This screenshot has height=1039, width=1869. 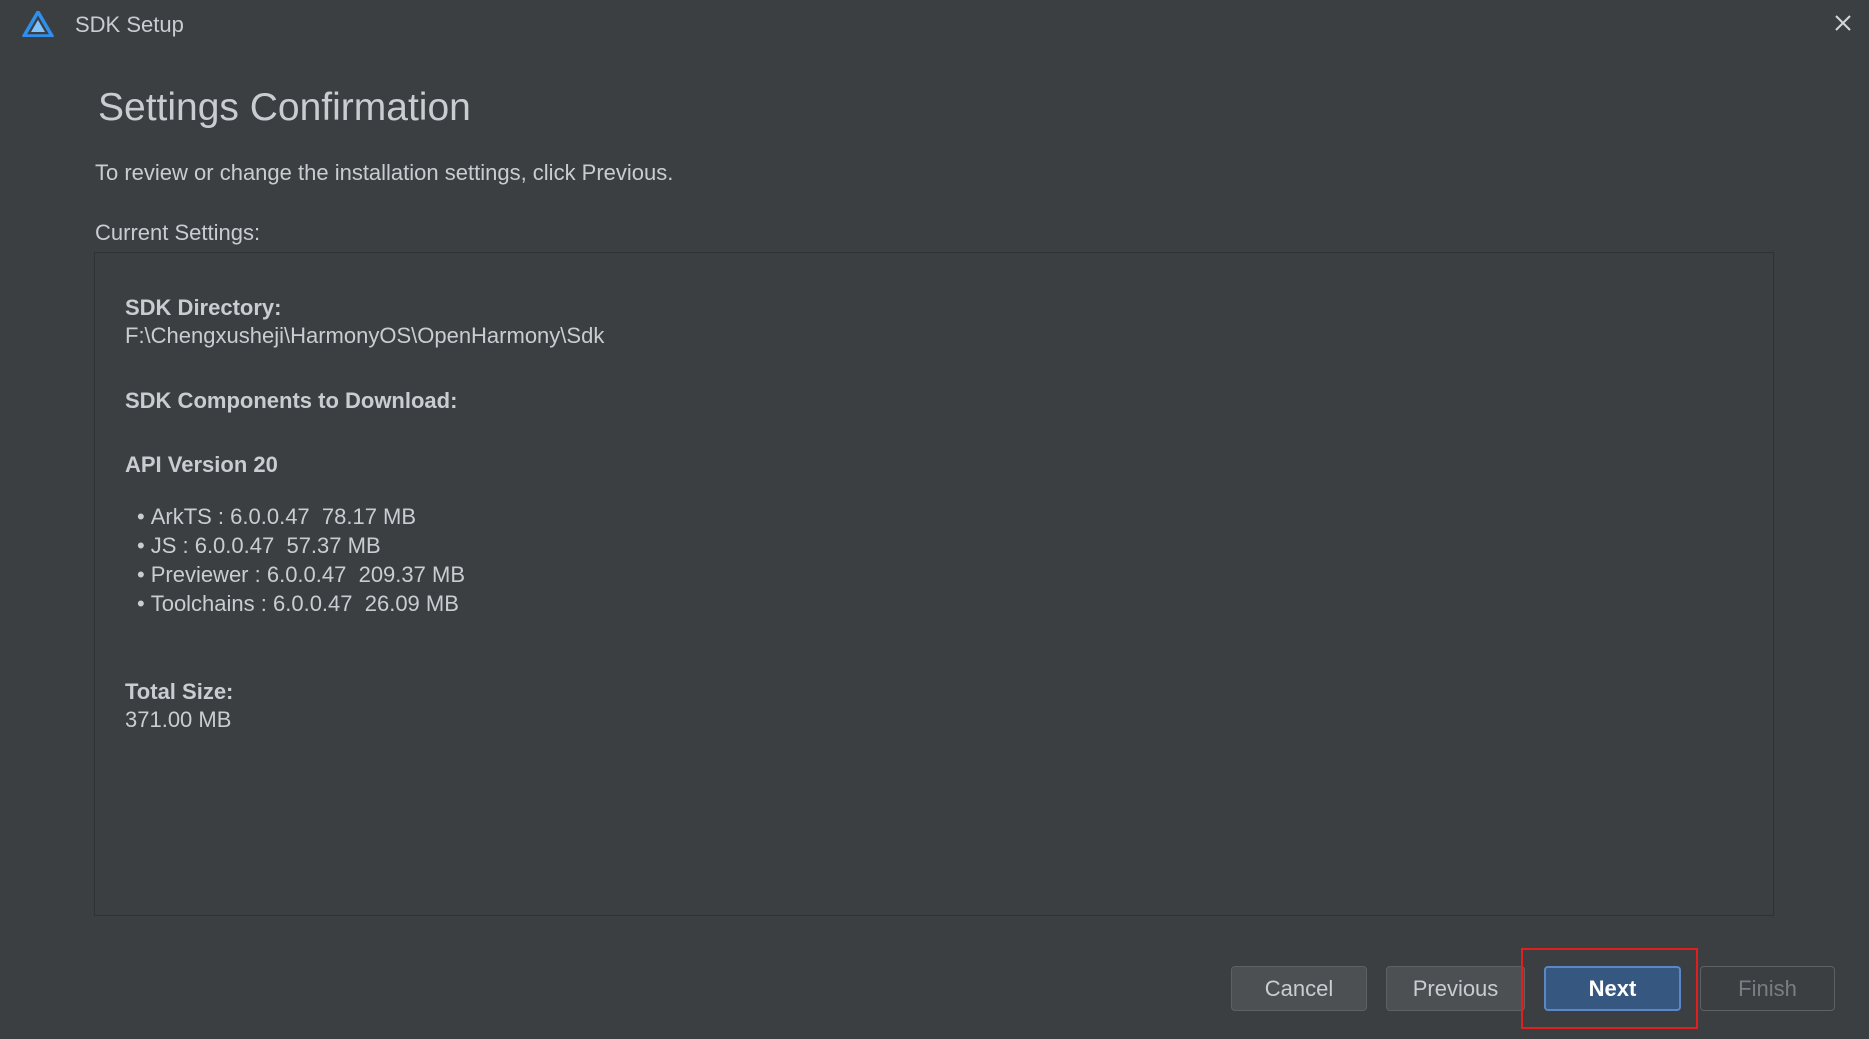 I want to click on deveco-logo-icon, so click(x=38, y=24).